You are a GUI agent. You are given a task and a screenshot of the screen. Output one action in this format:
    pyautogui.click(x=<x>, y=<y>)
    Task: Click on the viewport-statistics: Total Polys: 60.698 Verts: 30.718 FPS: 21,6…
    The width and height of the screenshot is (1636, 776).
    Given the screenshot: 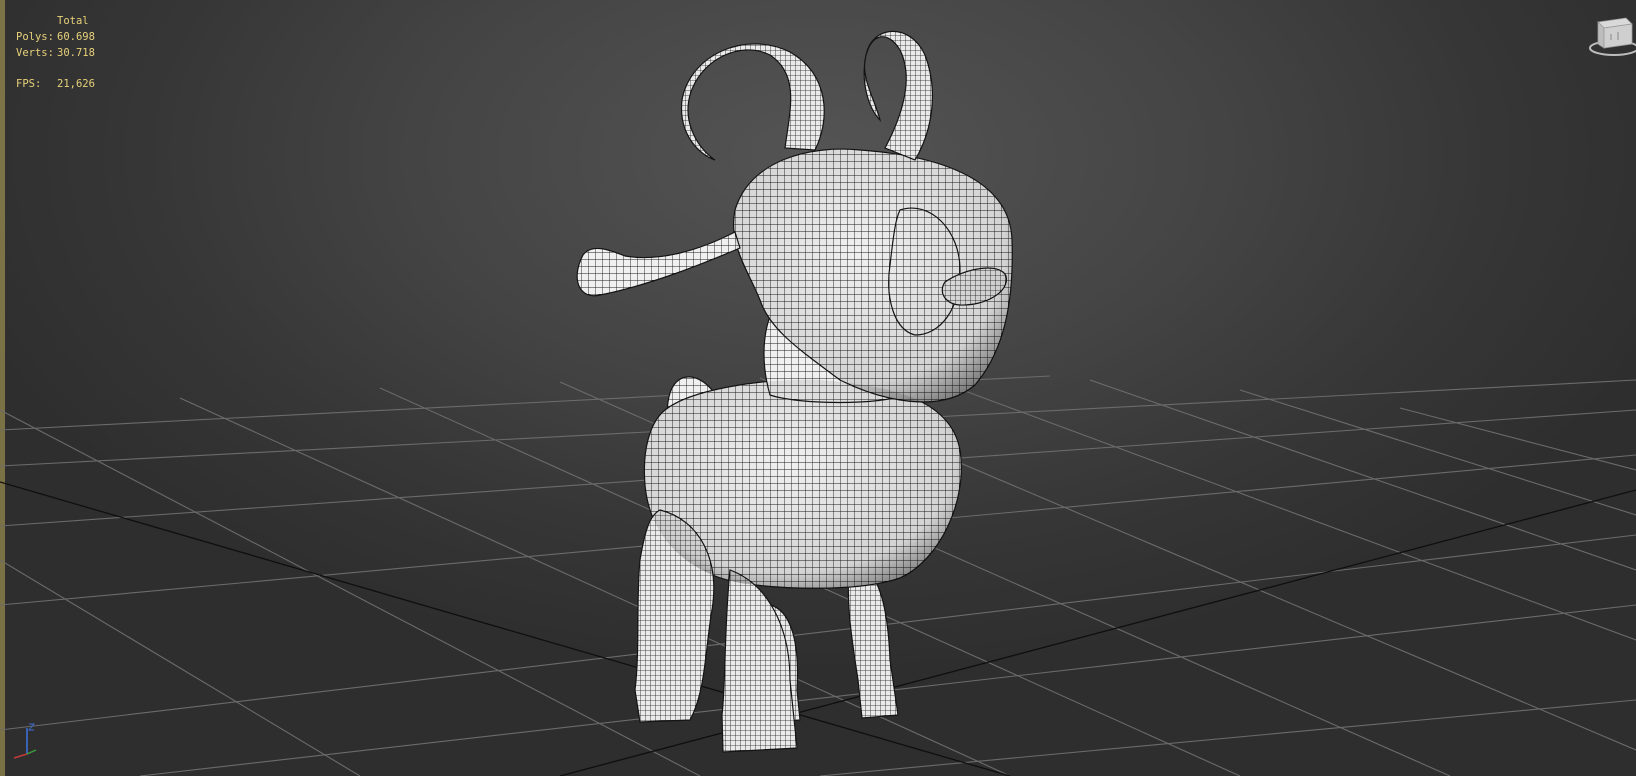 What is the action you would take?
    pyautogui.click(x=55, y=52)
    